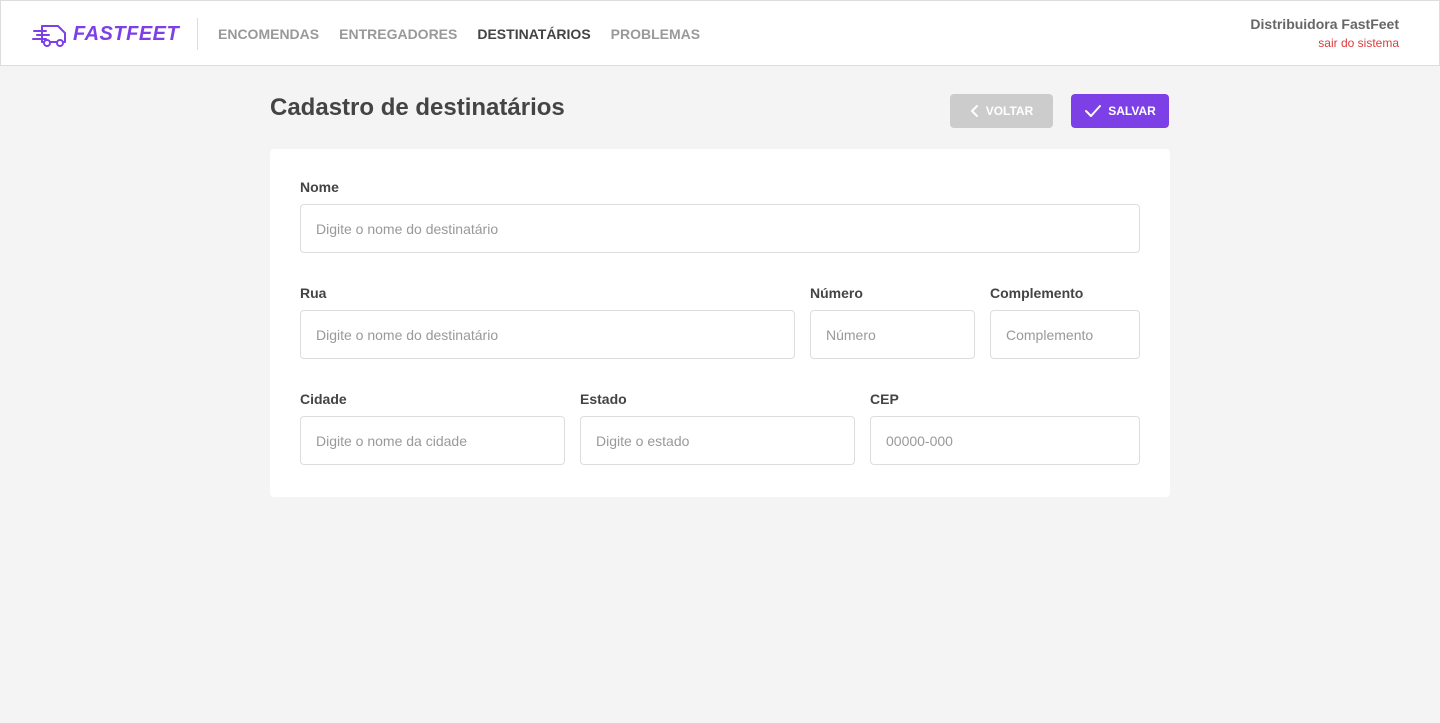  What do you see at coordinates (1005, 440) in the screenshot?
I see `cep-input` at bounding box center [1005, 440].